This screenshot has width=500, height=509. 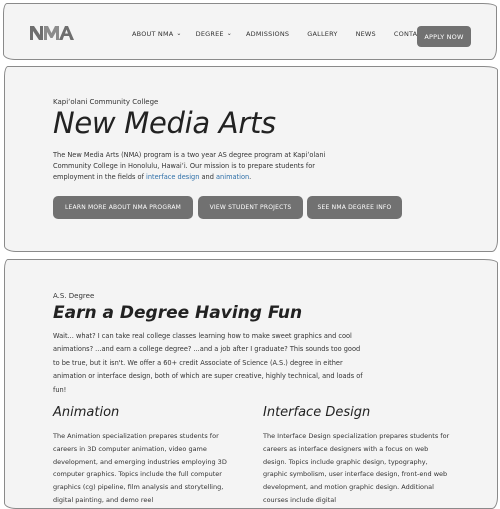 What do you see at coordinates (178, 313) in the screenshot?
I see `degree-section-title: Earn a Degree Having Fun` at bounding box center [178, 313].